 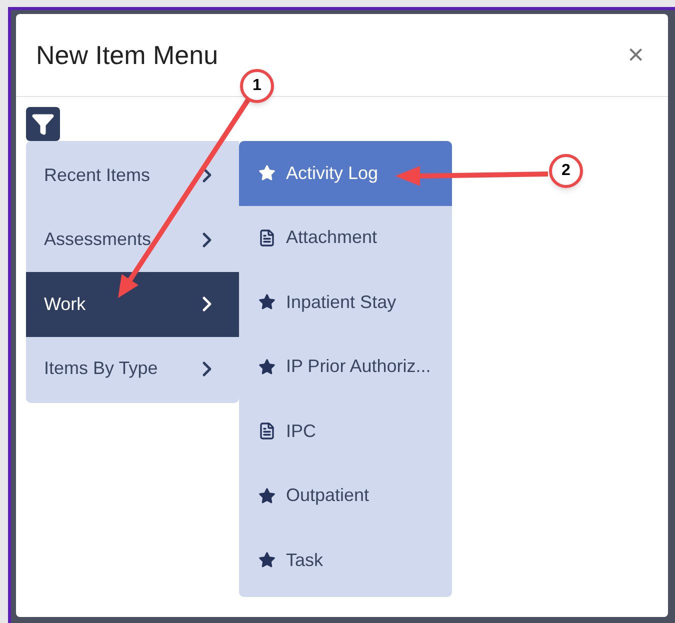 I want to click on filter-button, so click(x=43, y=124).